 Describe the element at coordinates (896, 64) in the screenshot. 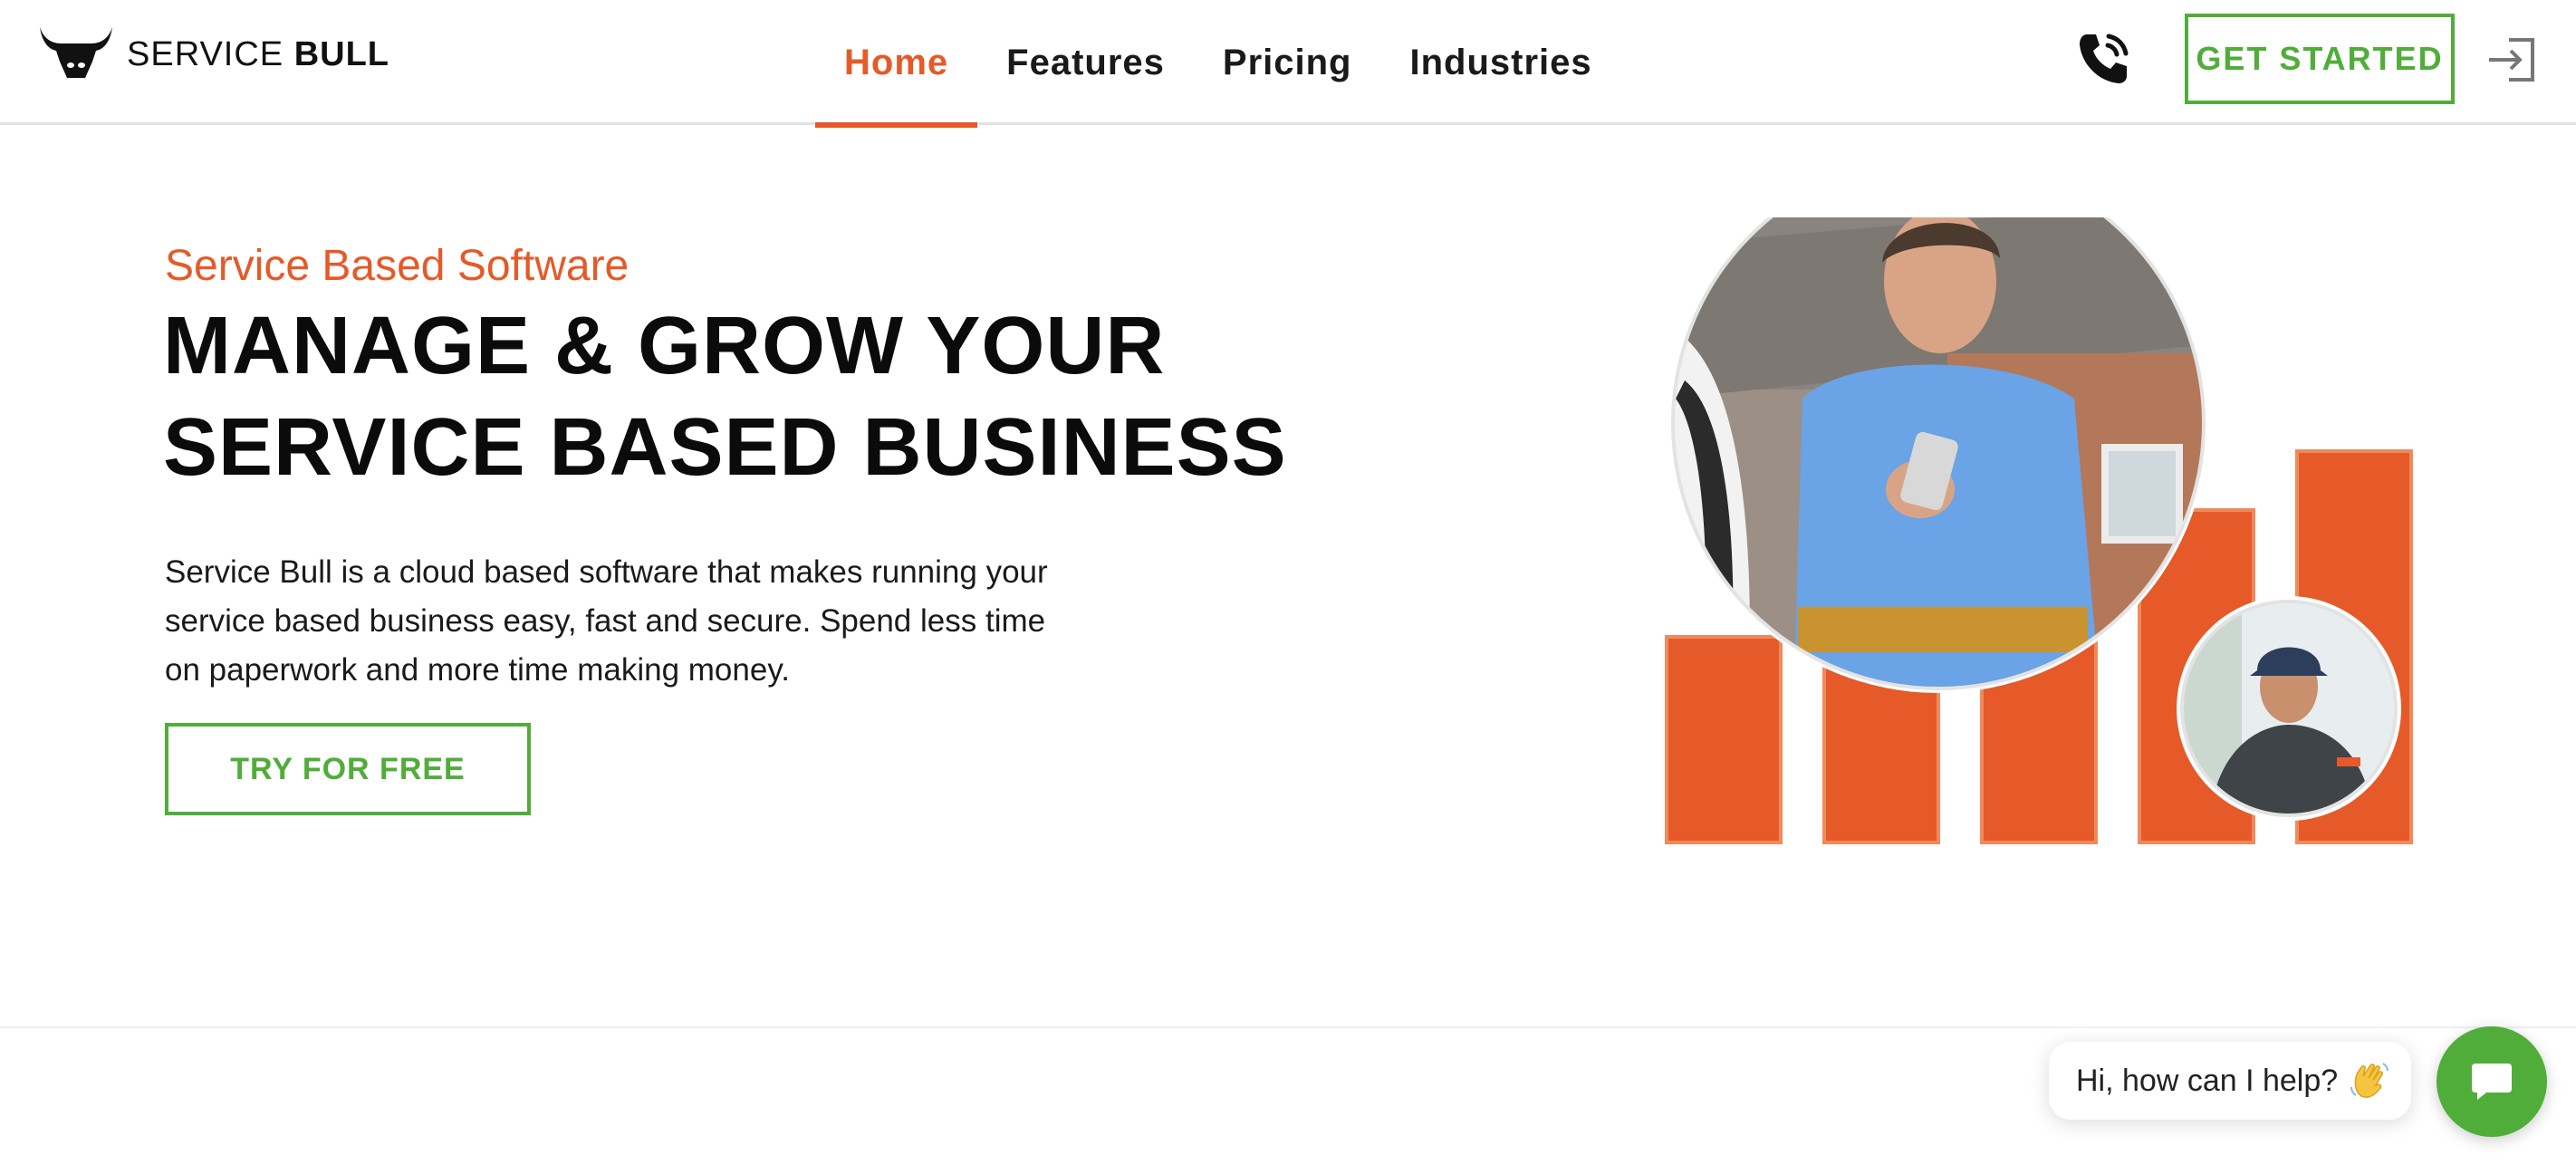

I see `nav-home: Home` at that location.